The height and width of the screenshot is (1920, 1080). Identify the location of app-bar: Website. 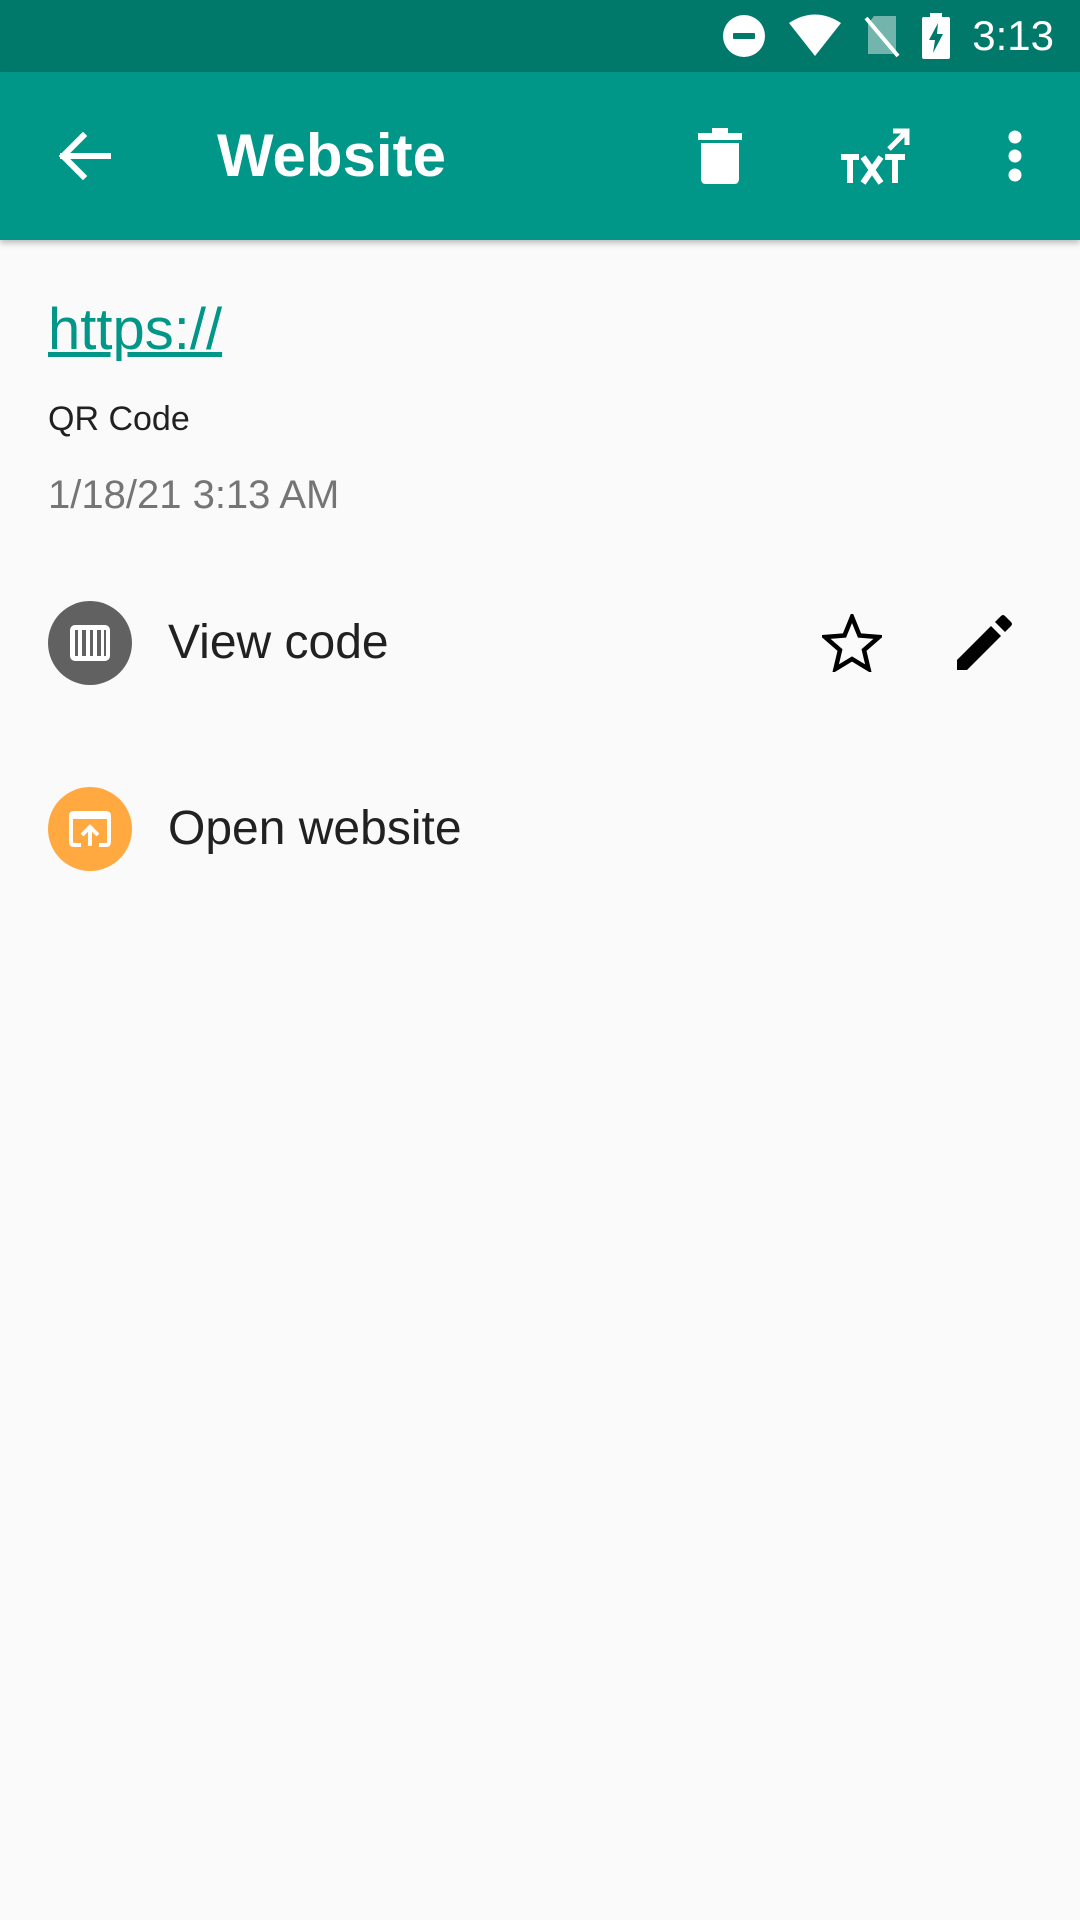
(540, 156).